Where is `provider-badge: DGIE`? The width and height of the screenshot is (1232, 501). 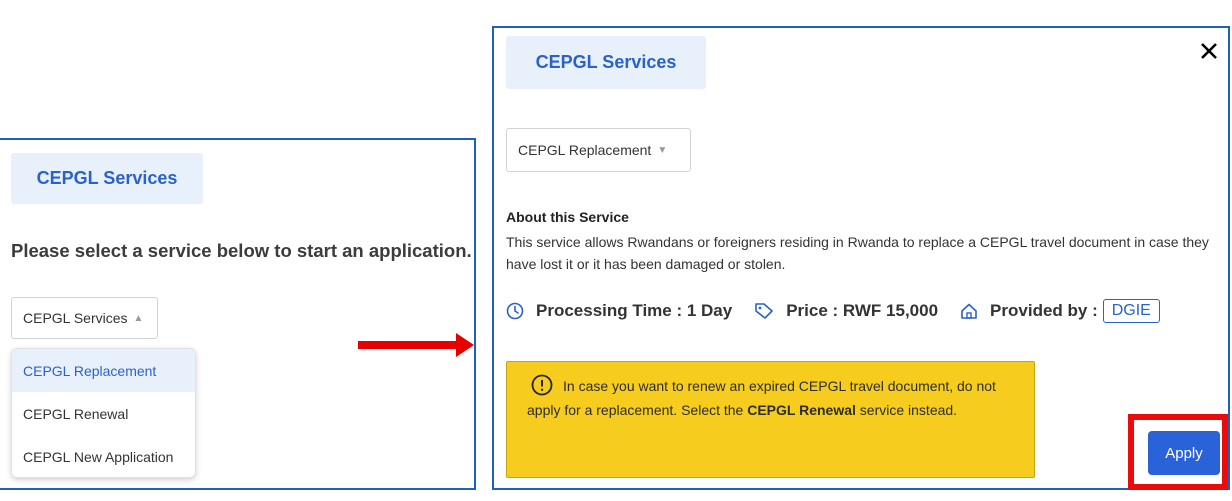 provider-badge: DGIE is located at coordinates (1131, 311).